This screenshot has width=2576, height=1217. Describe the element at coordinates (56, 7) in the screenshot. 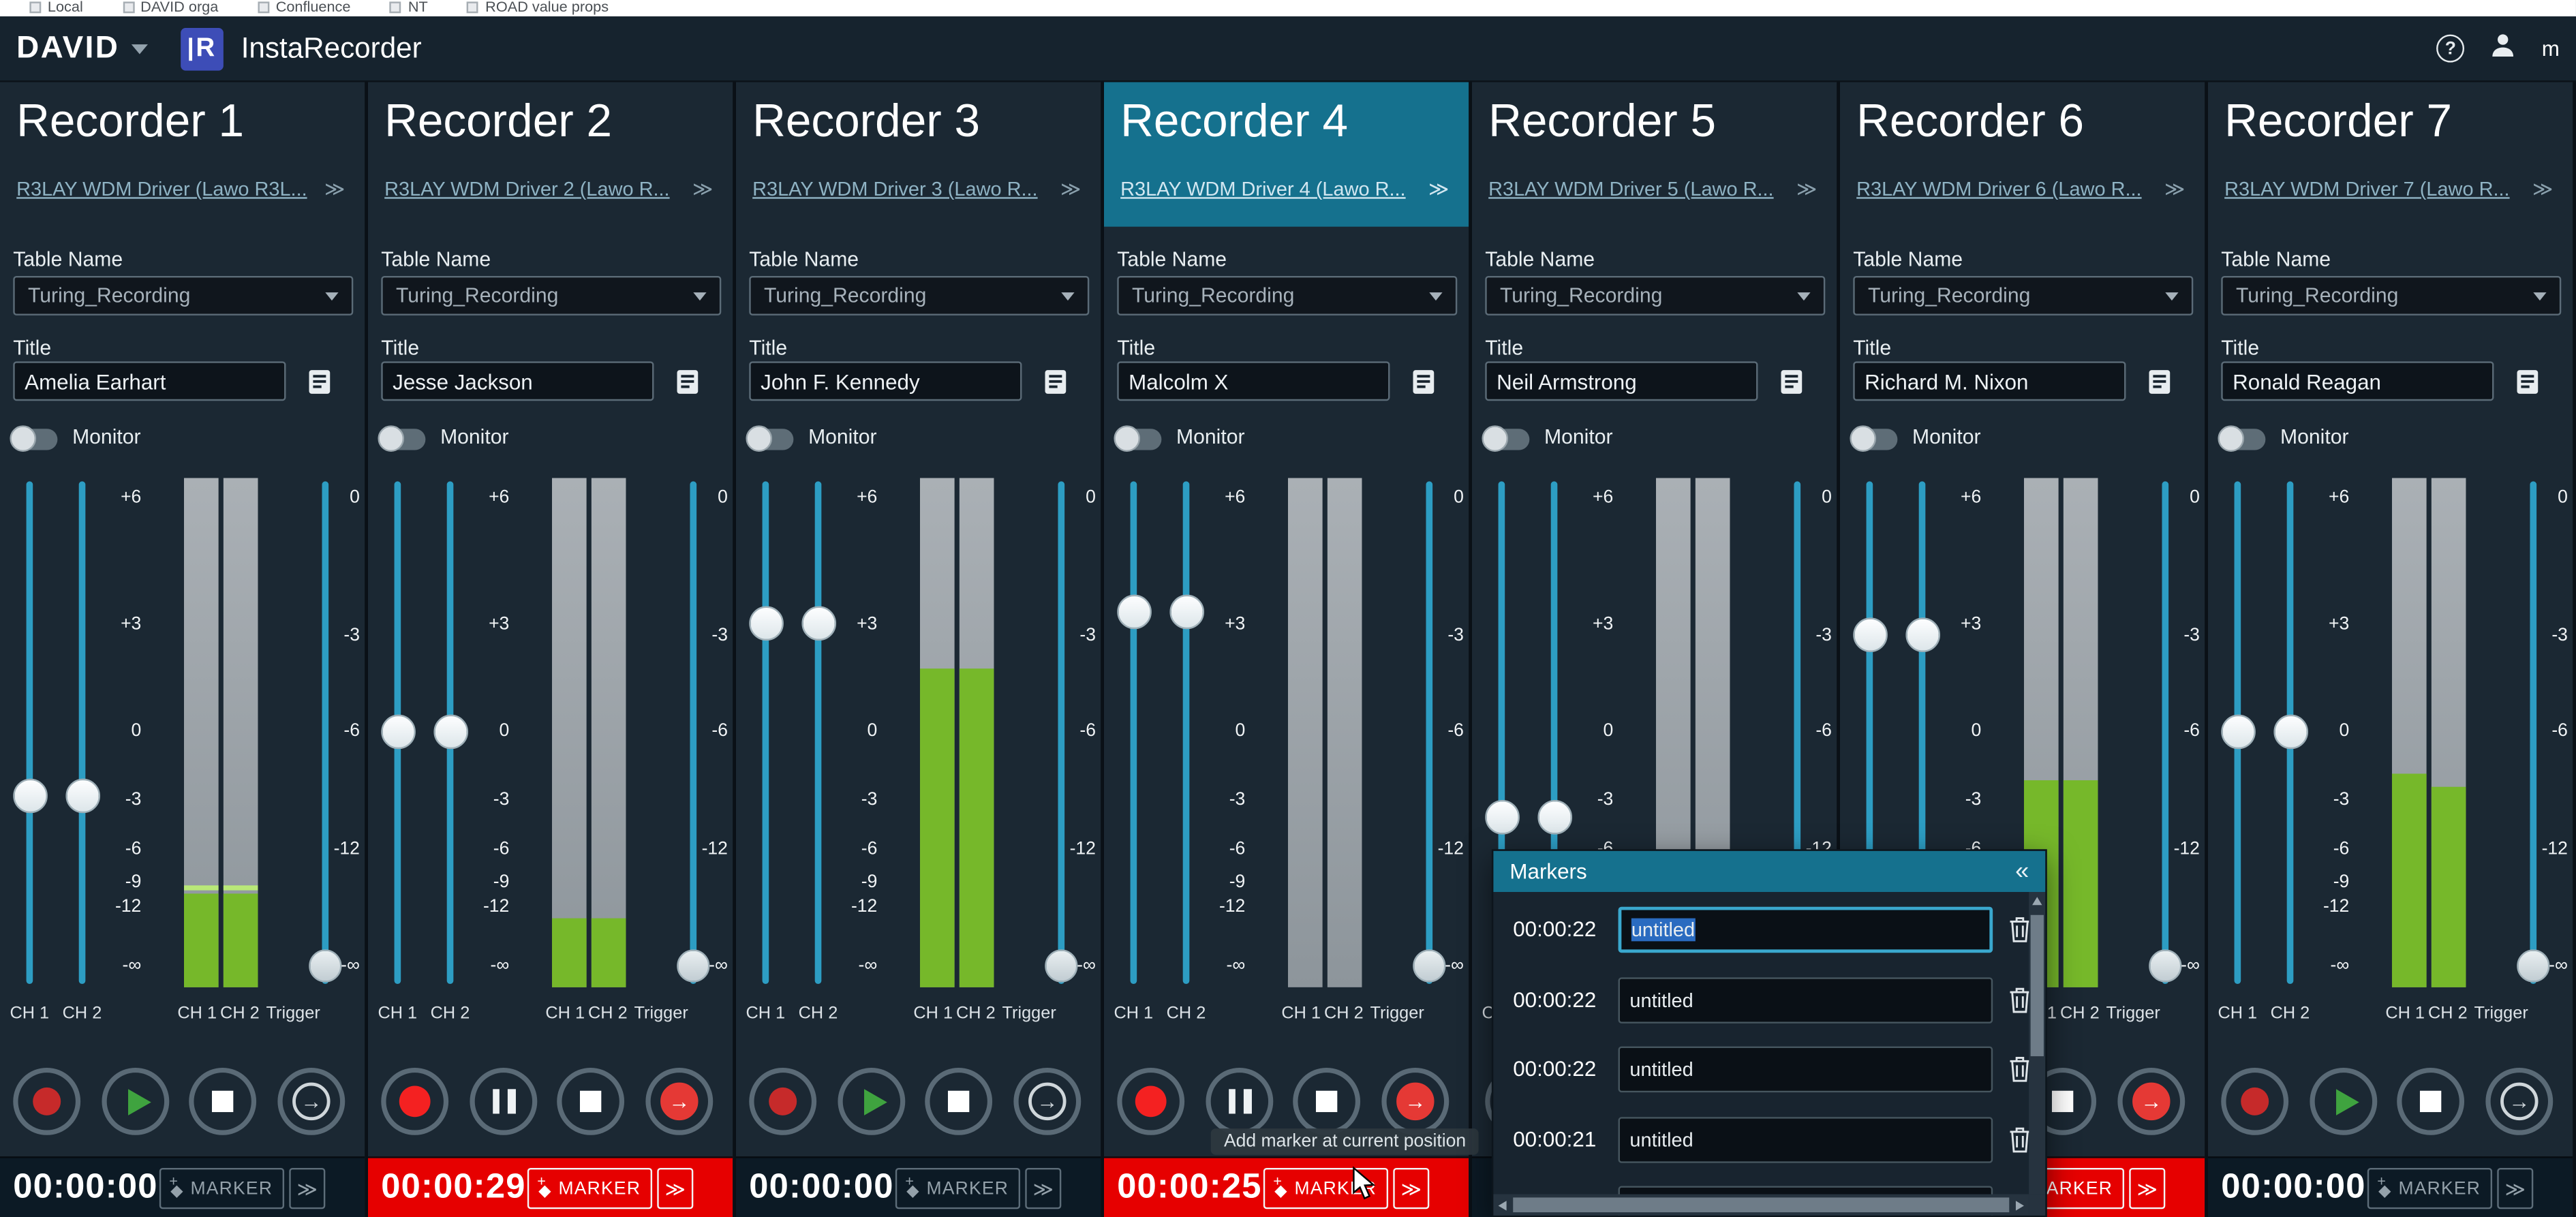

I see `bookmark-item: Local` at that location.